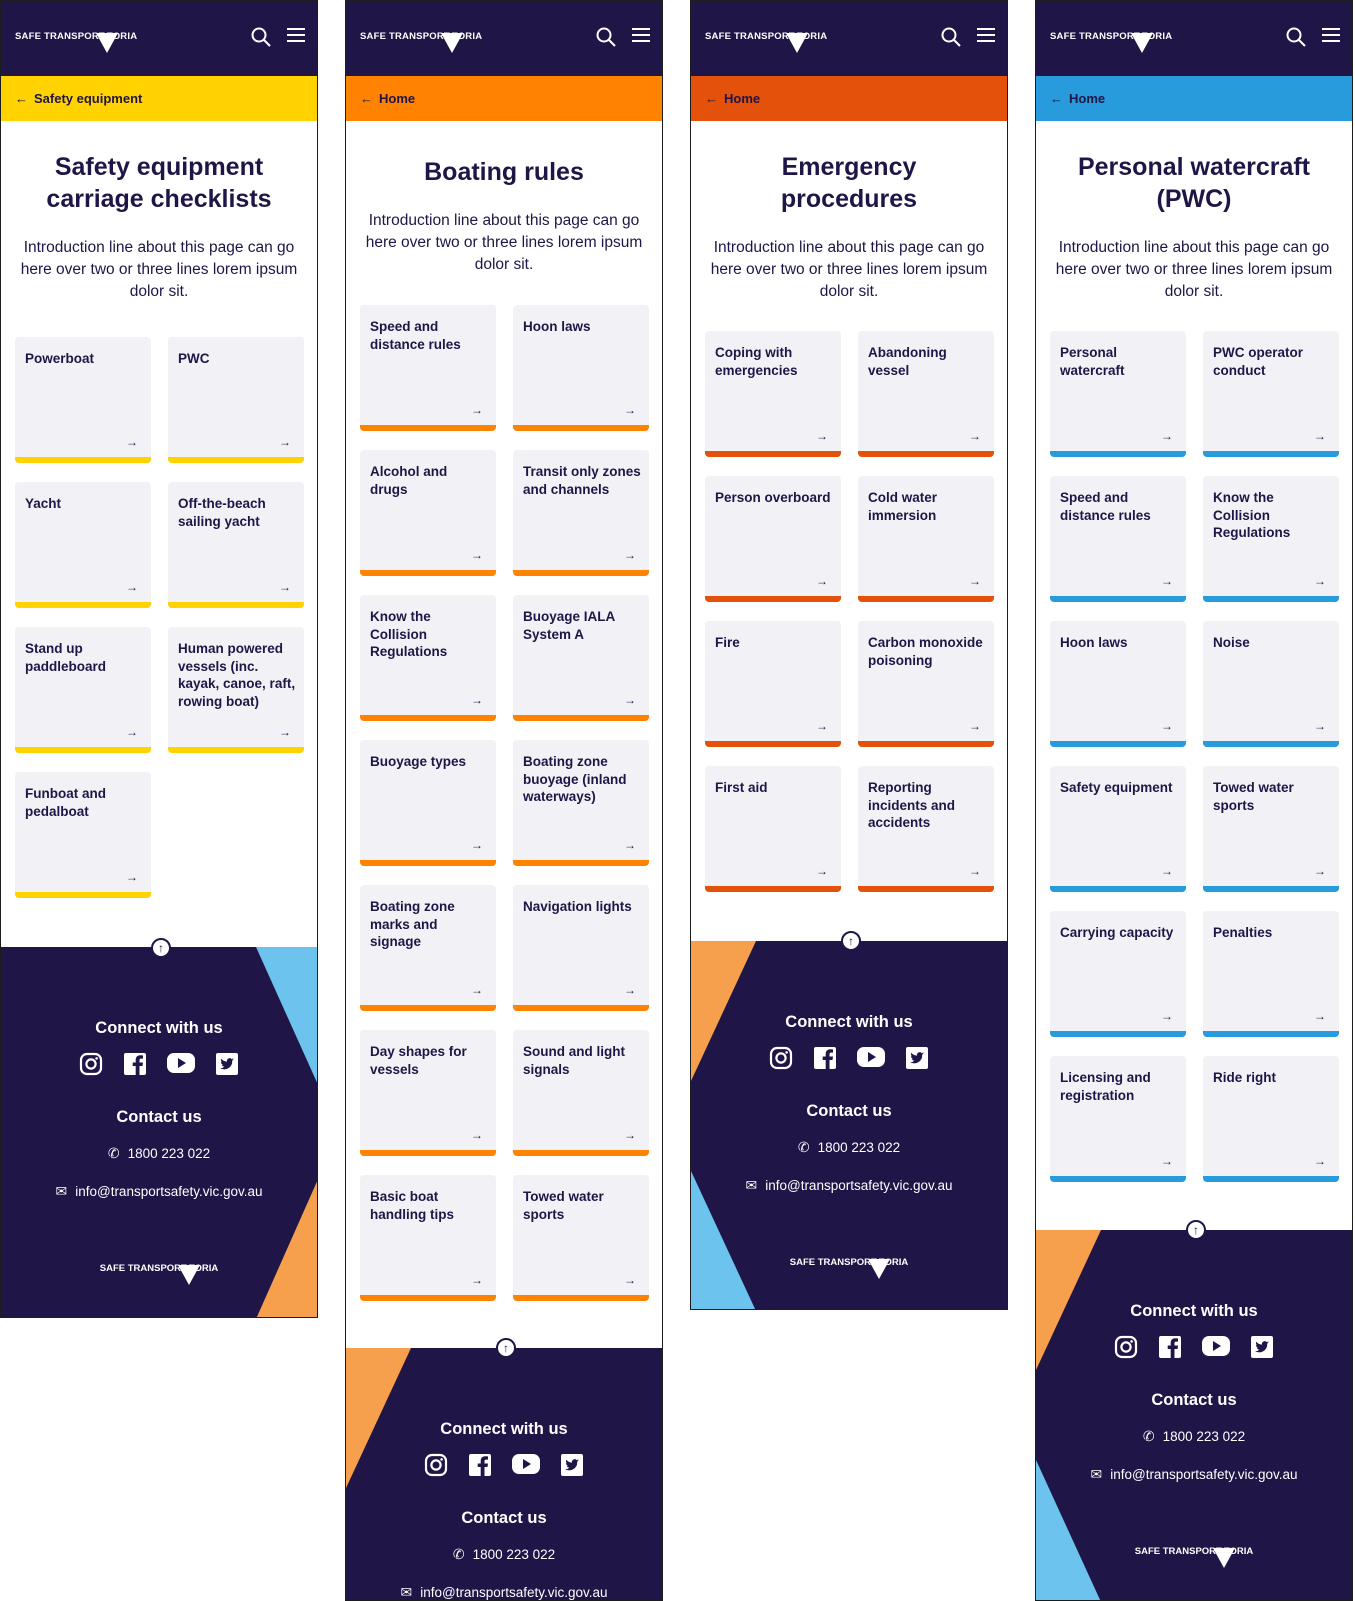 The height and width of the screenshot is (1601, 1355). Describe the element at coordinates (1271, 684) in the screenshot. I see `nav-card: Noise →` at that location.